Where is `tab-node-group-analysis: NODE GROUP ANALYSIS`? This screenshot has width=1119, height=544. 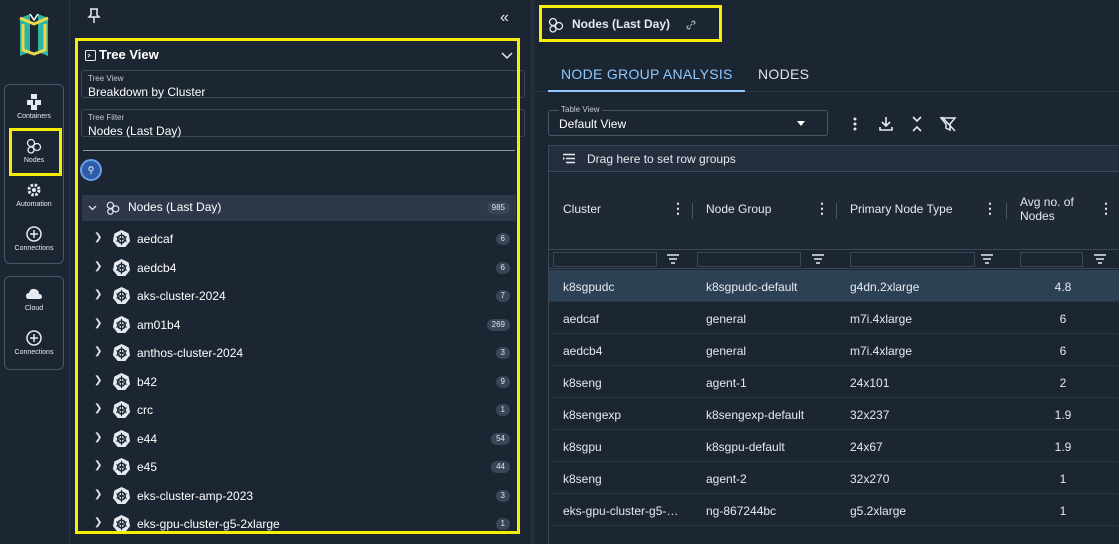 tab-node-group-analysis: NODE GROUP ANALYSIS is located at coordinates (647, 74).